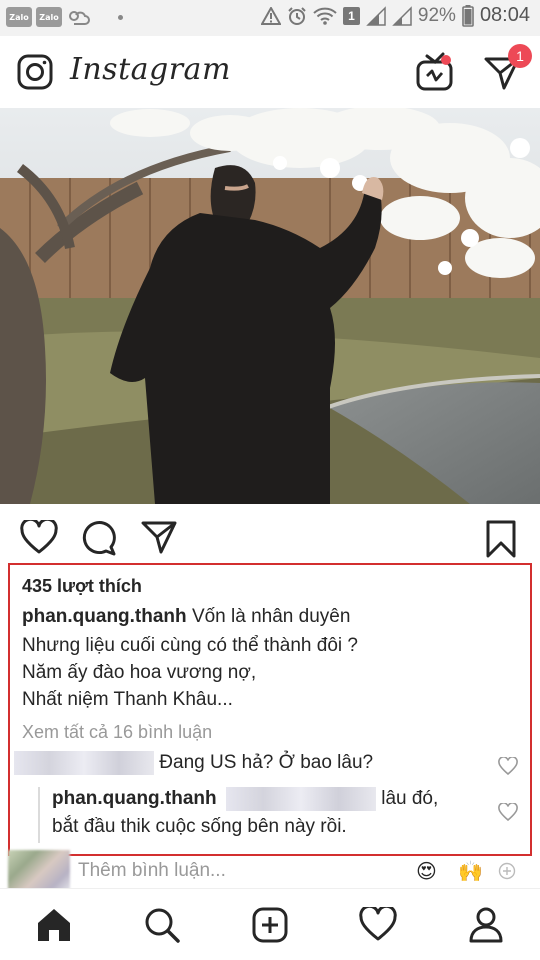 Image resolution: width=540 pixels, height=960 pixels. I want to click on reply-text-line: bắt đầu thik cuộc sống bên này rồi., so click(199, 826).